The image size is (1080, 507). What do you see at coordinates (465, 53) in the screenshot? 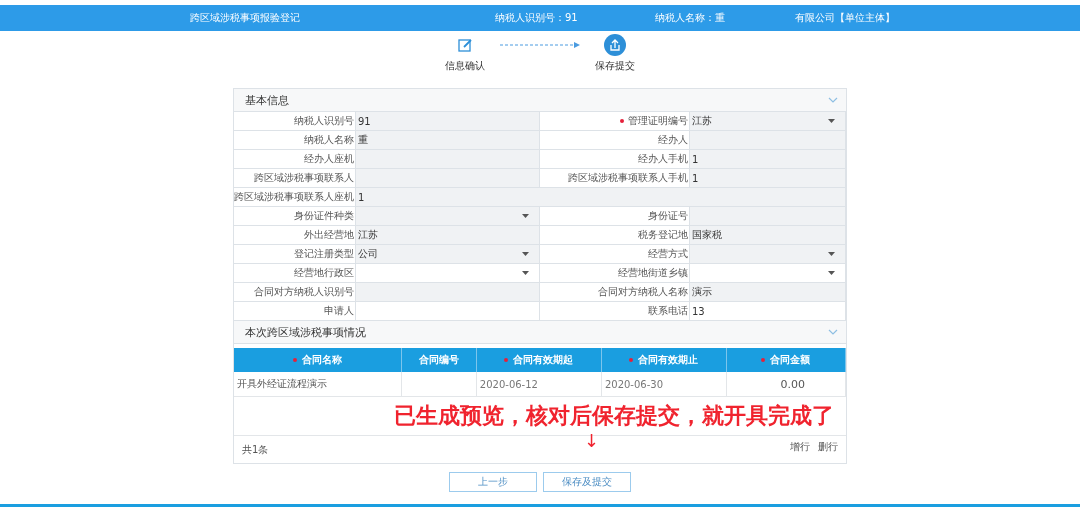
I see `step-tab: 信息确认` at bounding box center [465, 53].